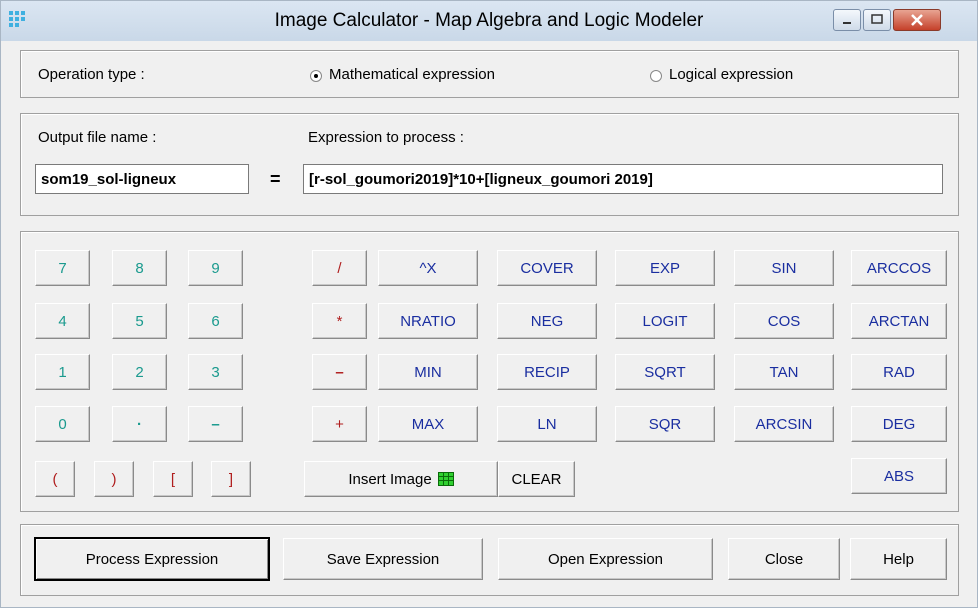  I want to click on operator-subtract: –, so click(339, 372).